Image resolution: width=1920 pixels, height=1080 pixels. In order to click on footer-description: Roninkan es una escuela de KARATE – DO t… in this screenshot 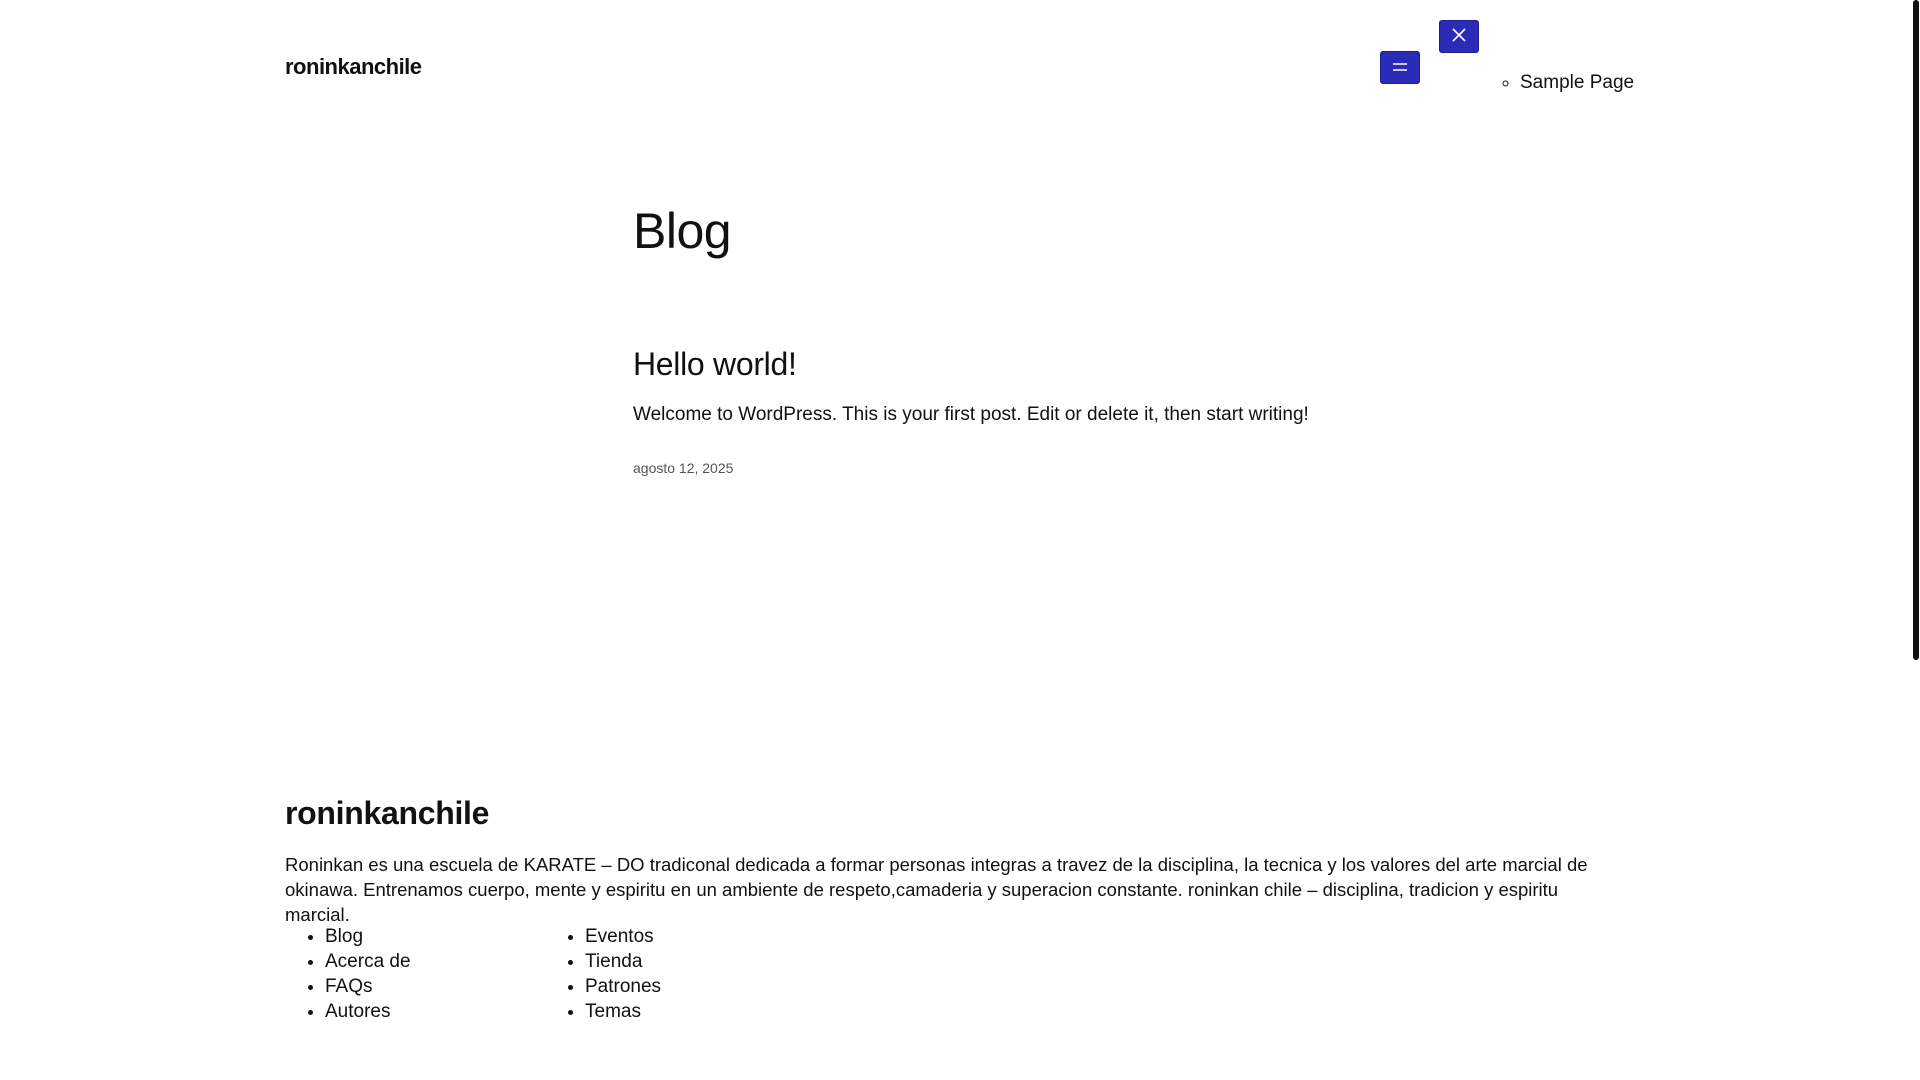, I will do `click(936, 889)`.